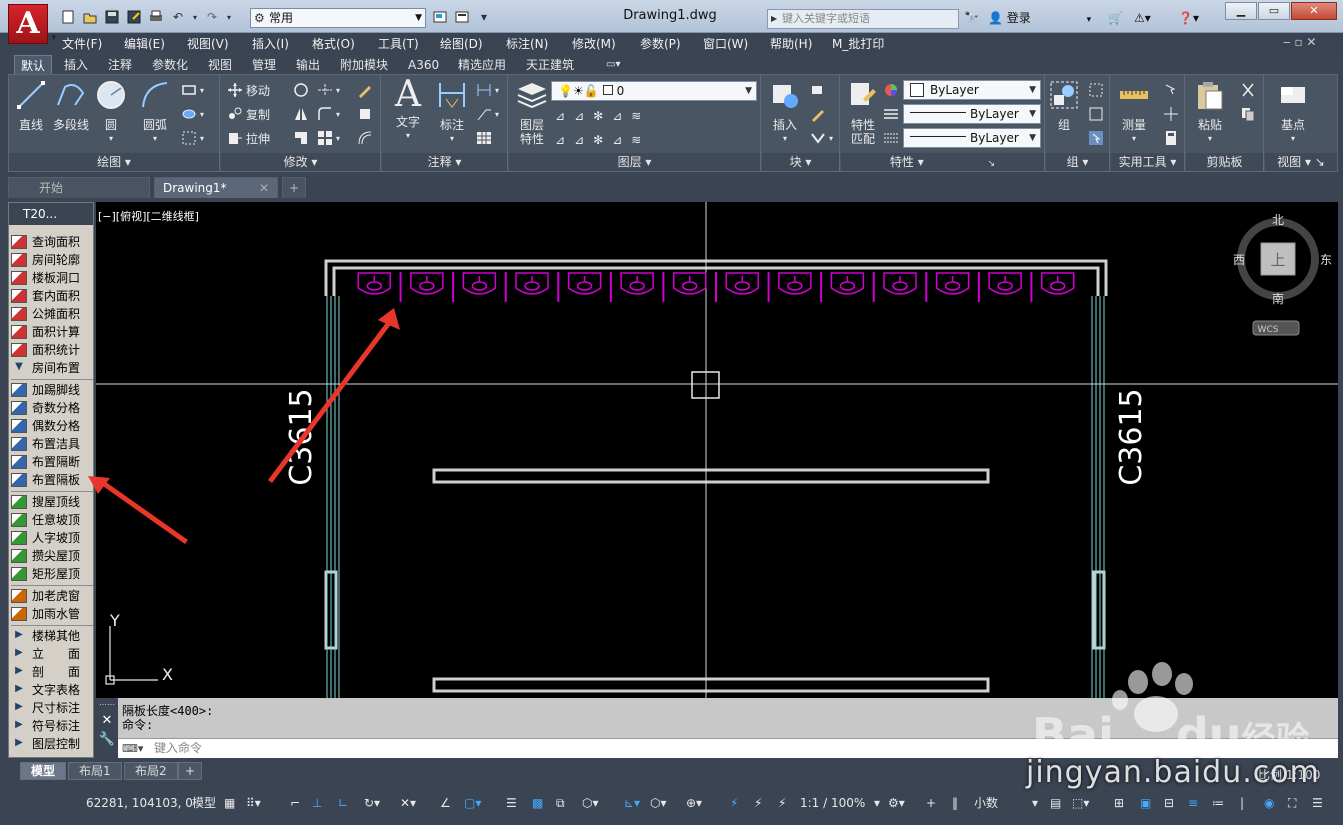 The height and width of the screenshot is (825, 1343). I want to click on tab-output: 输出, so click(308, 65).